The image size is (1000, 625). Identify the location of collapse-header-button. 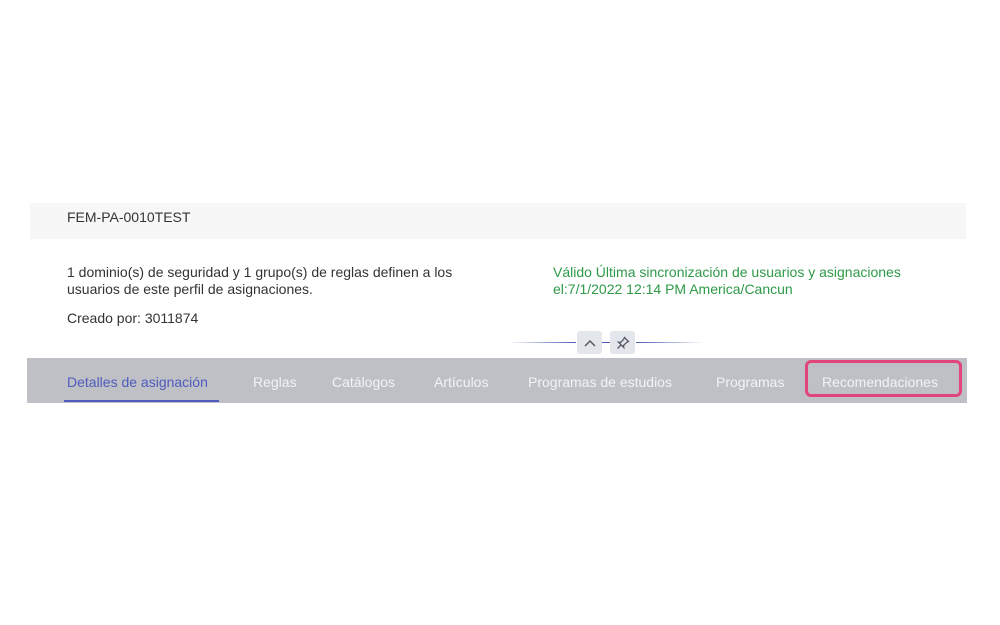
(589, 342).